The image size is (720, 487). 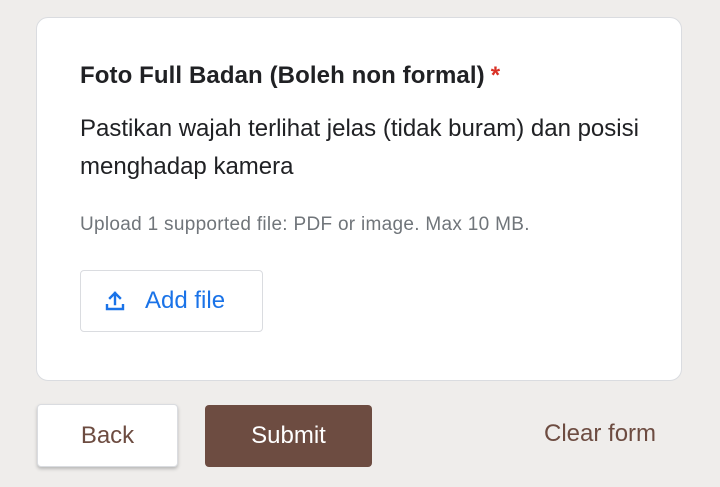 What do you see at coordinates (600, 434) in the screenshot?
I see `clear-form-button: Clear form` at bounding box center [600, 434].